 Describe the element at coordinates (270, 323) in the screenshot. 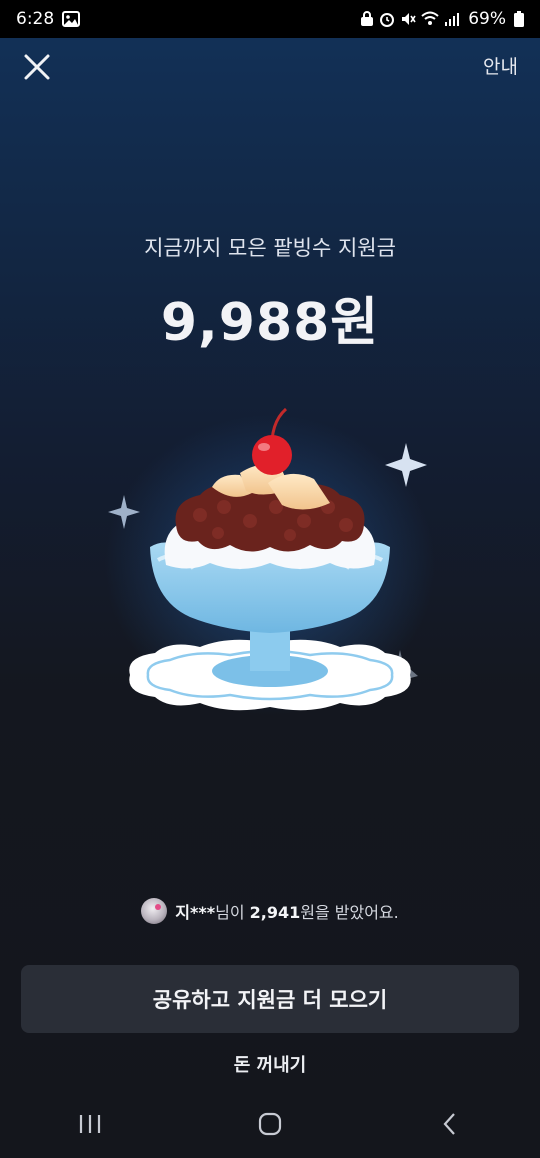

I see `total-amount: 9,988원` at that location.